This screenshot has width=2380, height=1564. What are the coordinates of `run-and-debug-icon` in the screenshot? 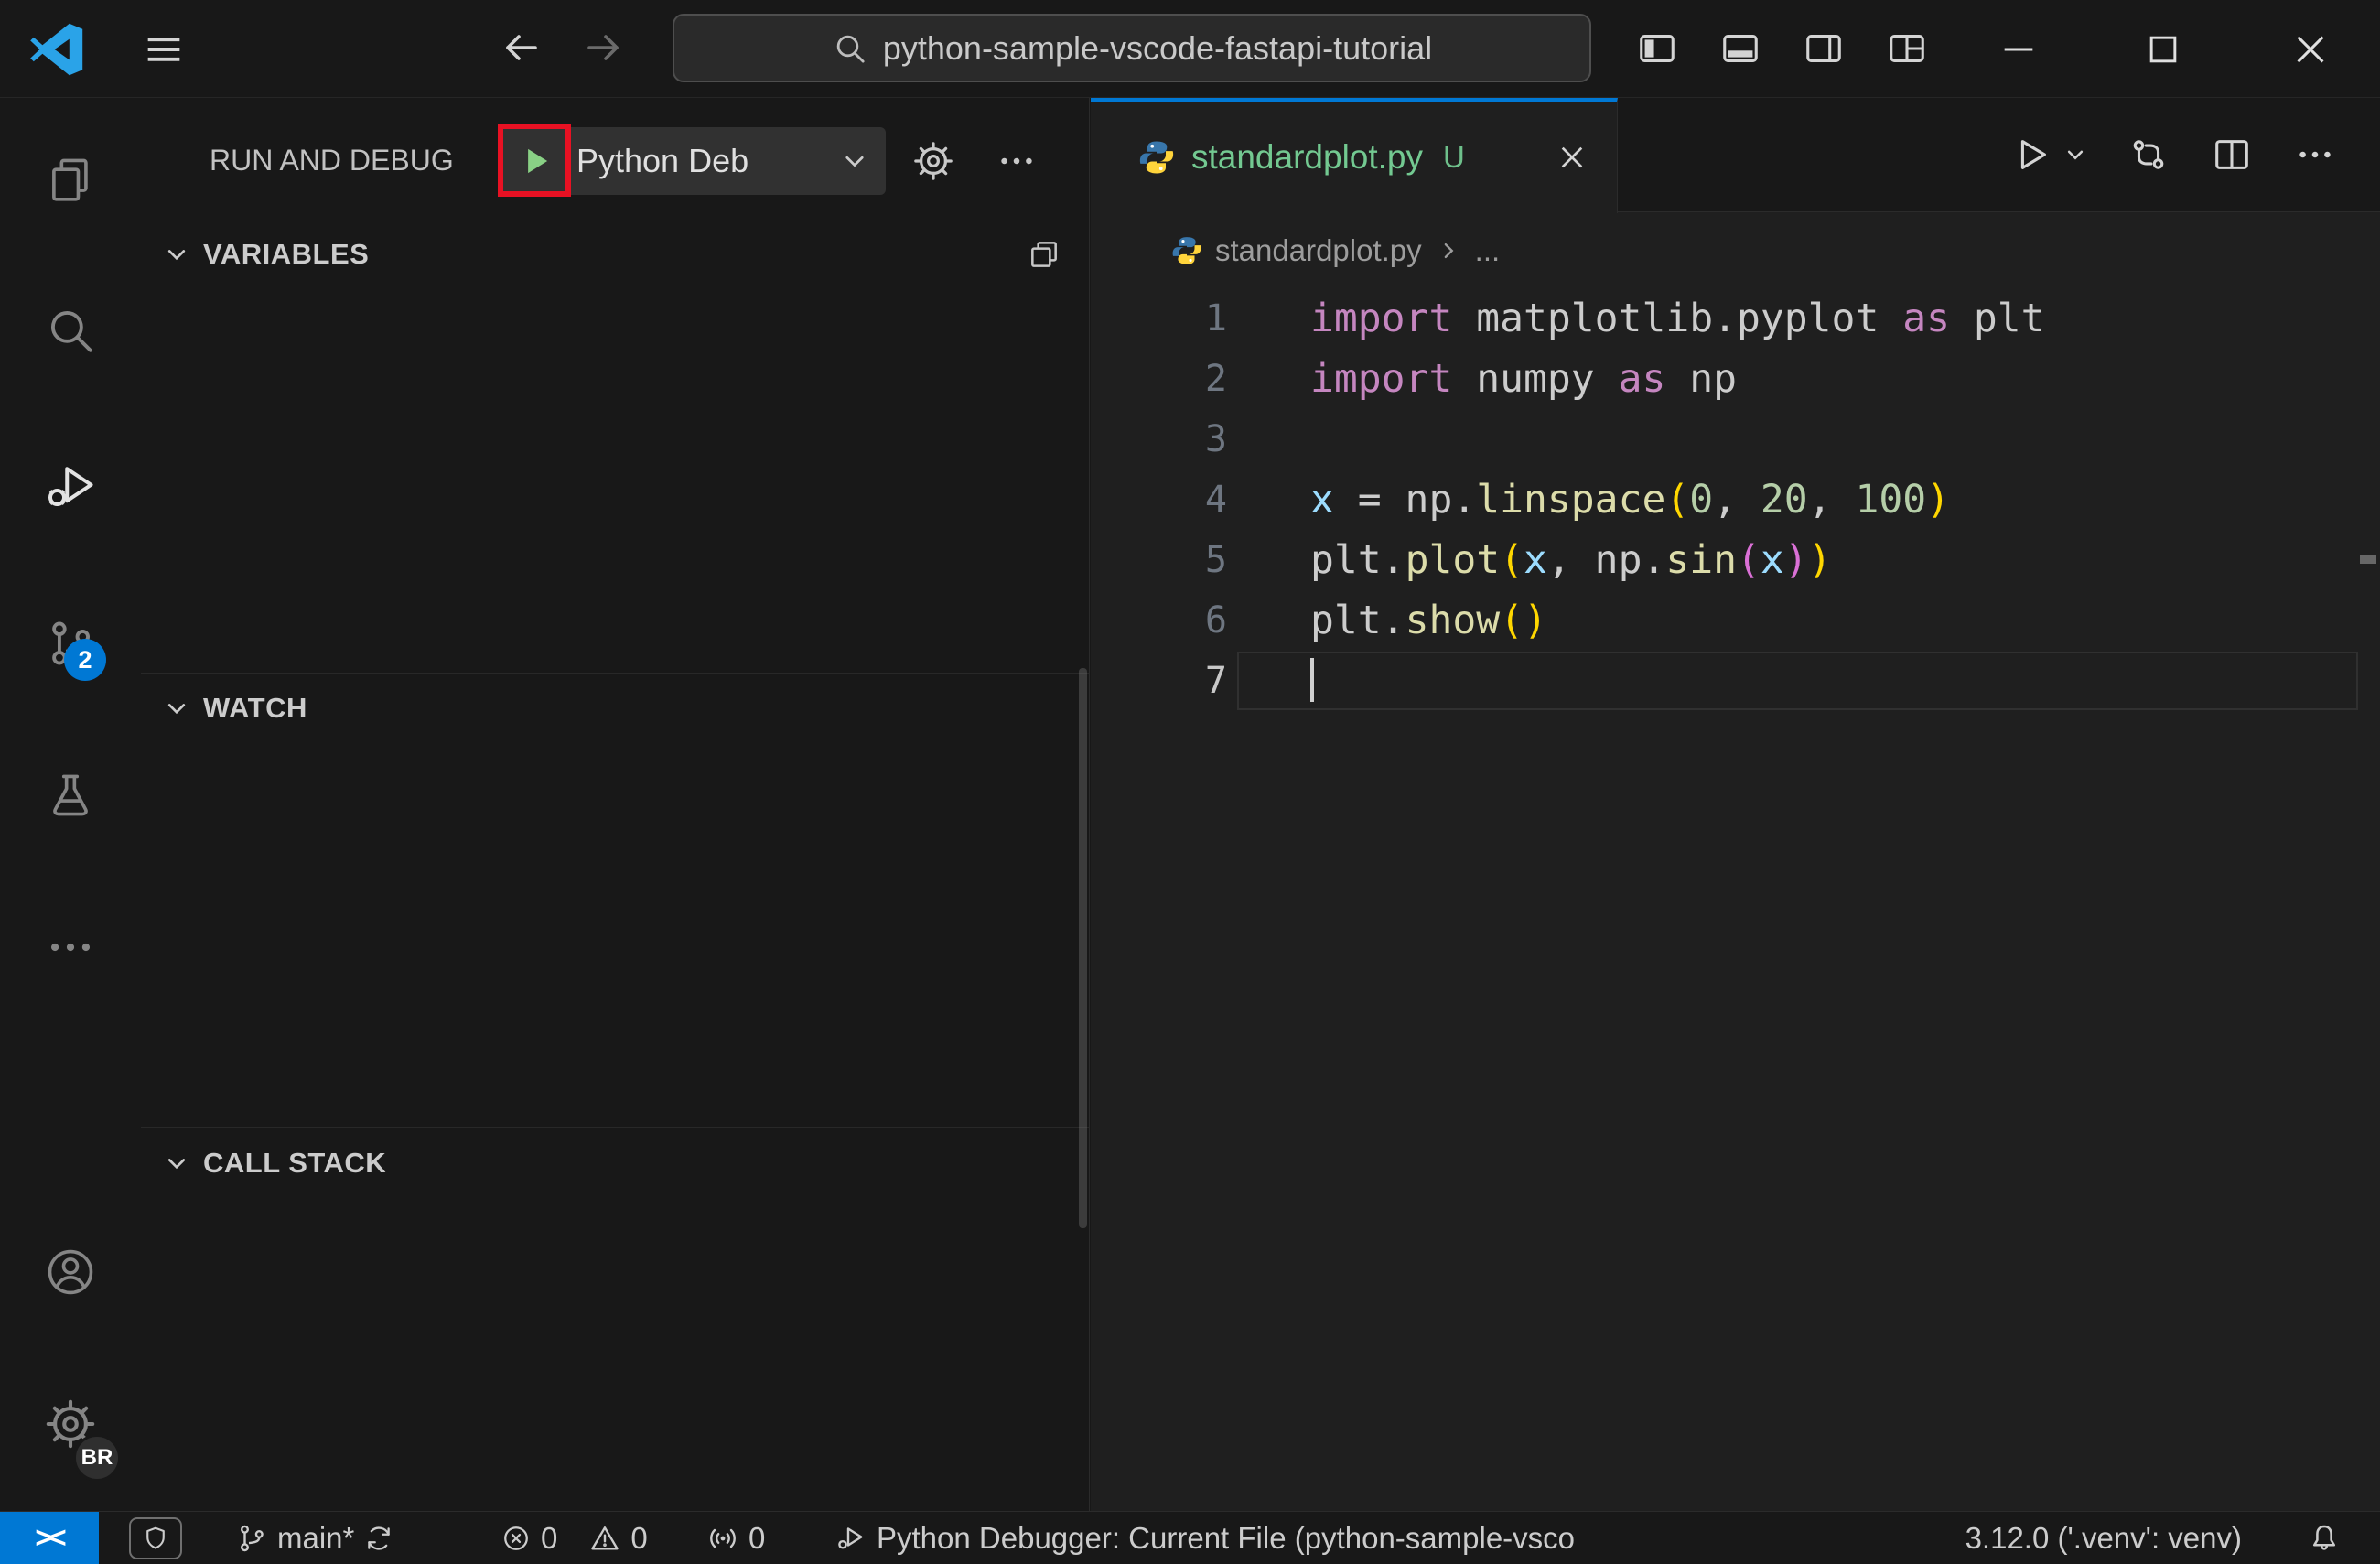 It's located at (70, 486).